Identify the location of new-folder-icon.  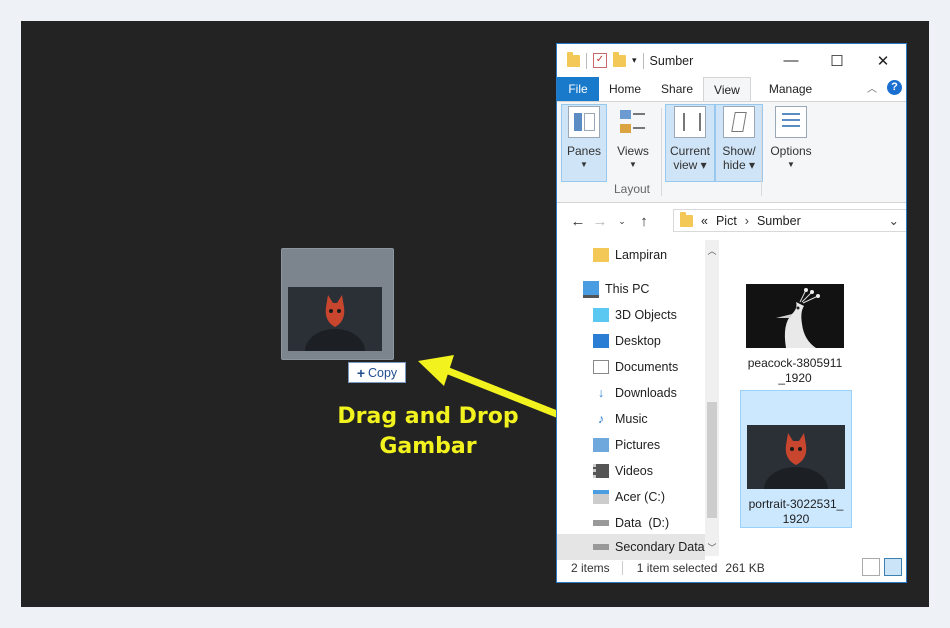
(619, 59).